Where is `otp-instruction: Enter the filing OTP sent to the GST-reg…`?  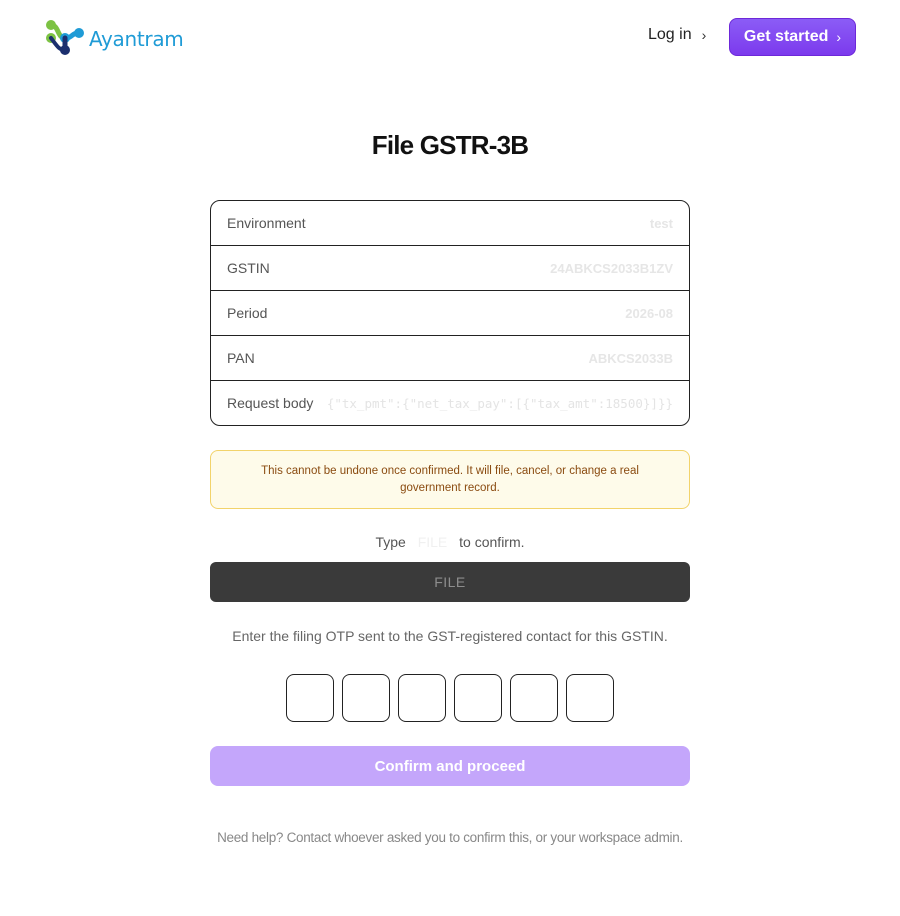 otp-instruction: Enter the filing OTP sent to the GST-reg… is located at coordinates (450, 636).